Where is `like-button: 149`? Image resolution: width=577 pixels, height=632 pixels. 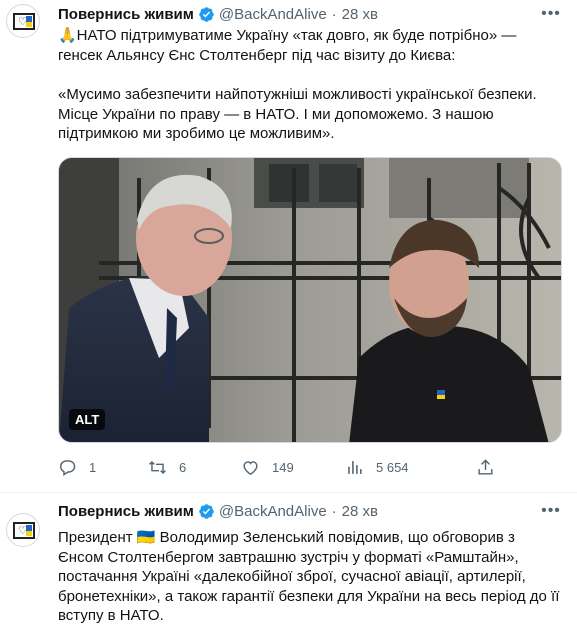
like-button: 149 is located at coordinates (267, 467).